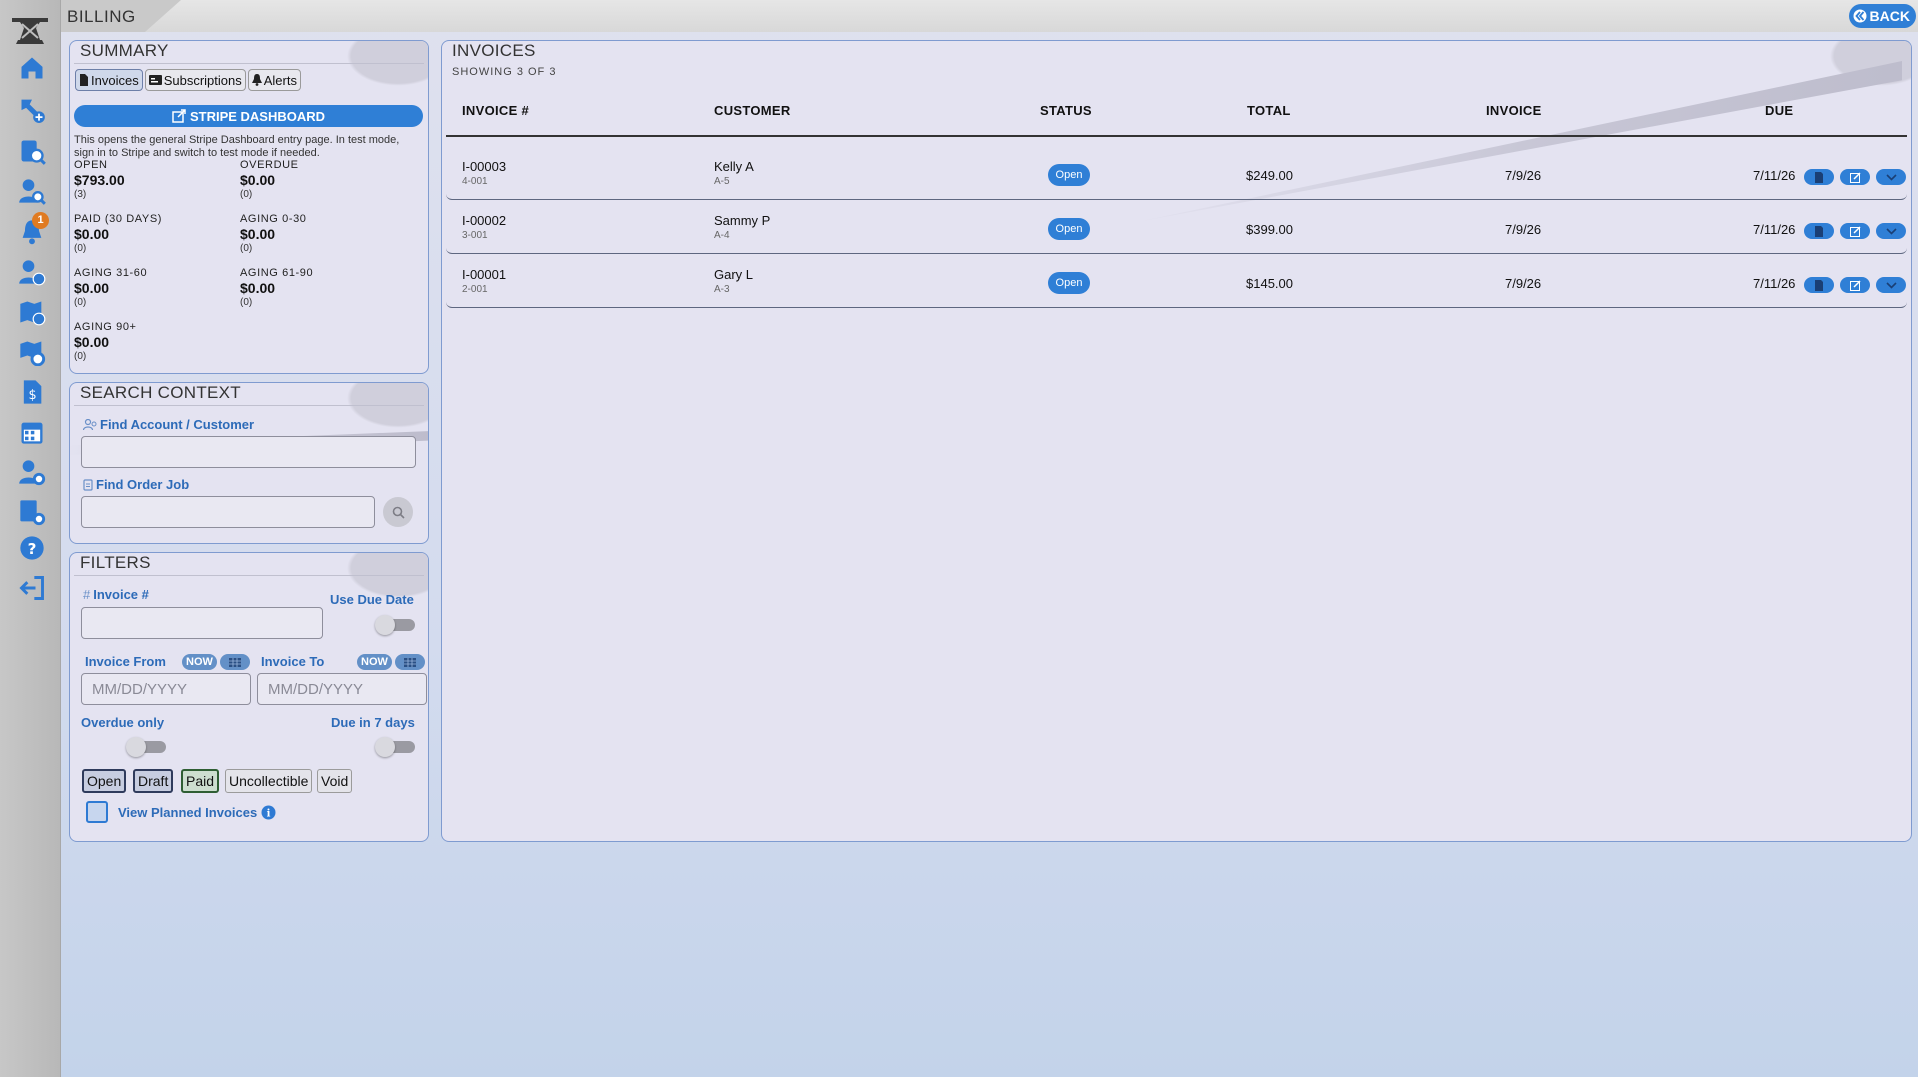 Image resolution: width=1918 pixels, height=1077 pixels. What do you see at coordinates (32, 512) in the screenshot?
I see `grid-gear-icon` at bounding box center [32, 512].